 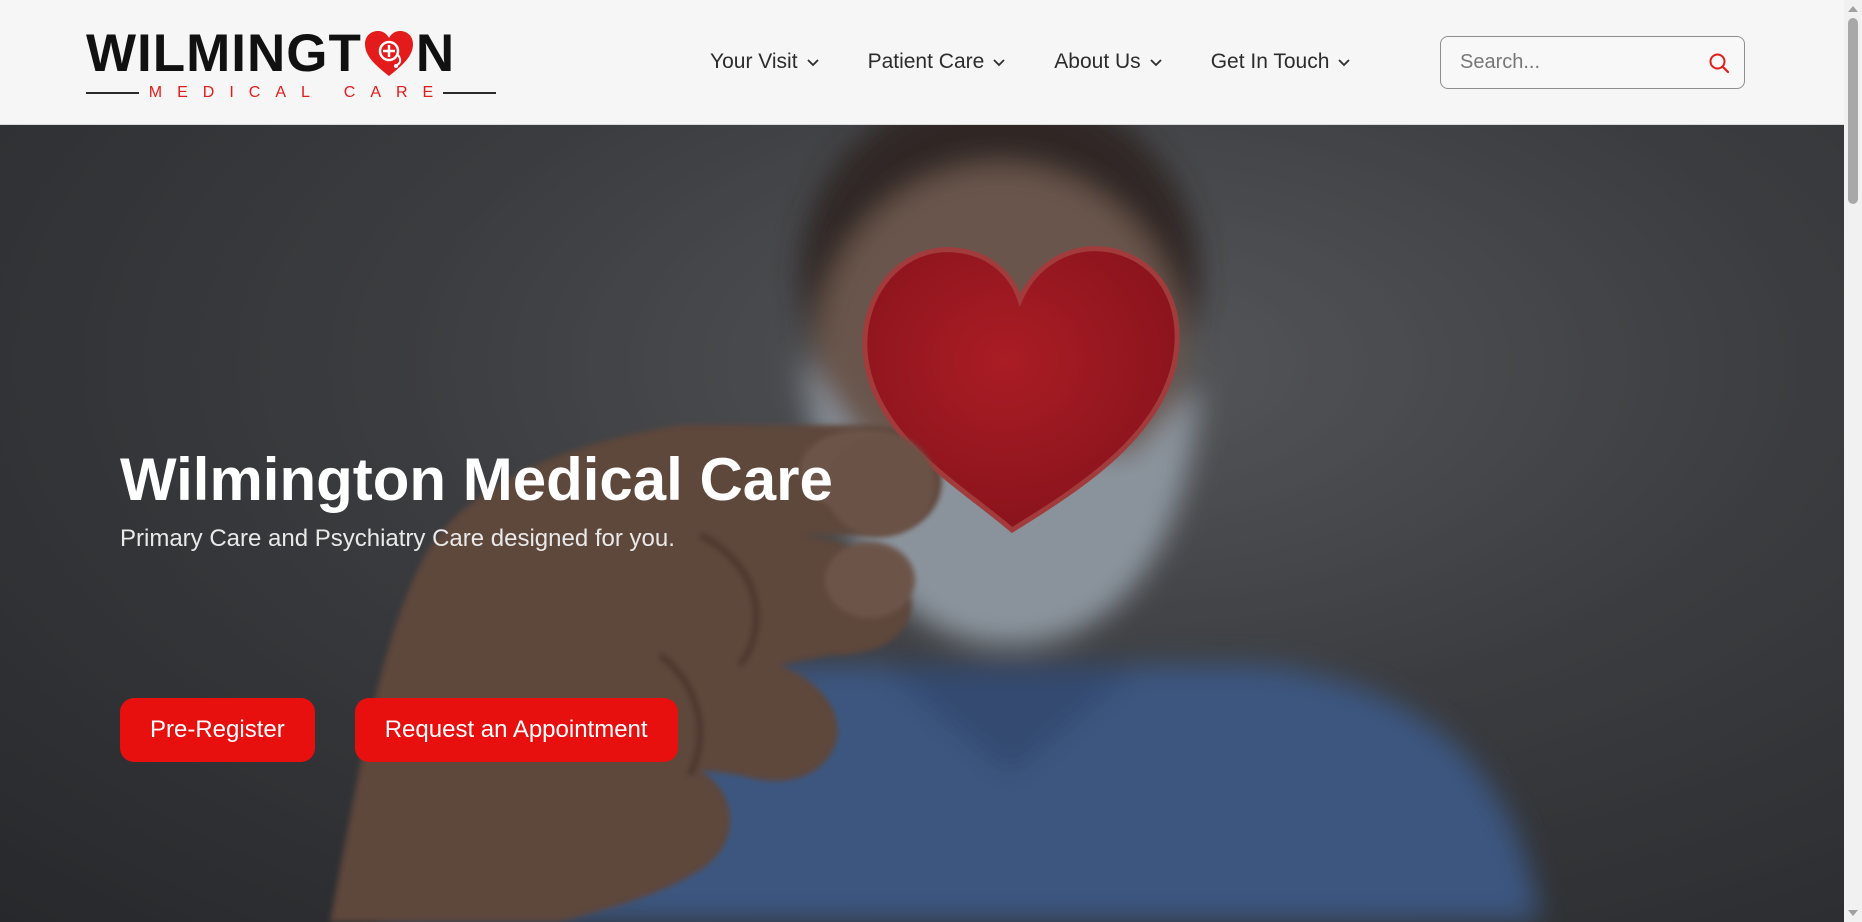 I want to click on nav-item-patient-care: Patient Care, so click(x=937, y=62).